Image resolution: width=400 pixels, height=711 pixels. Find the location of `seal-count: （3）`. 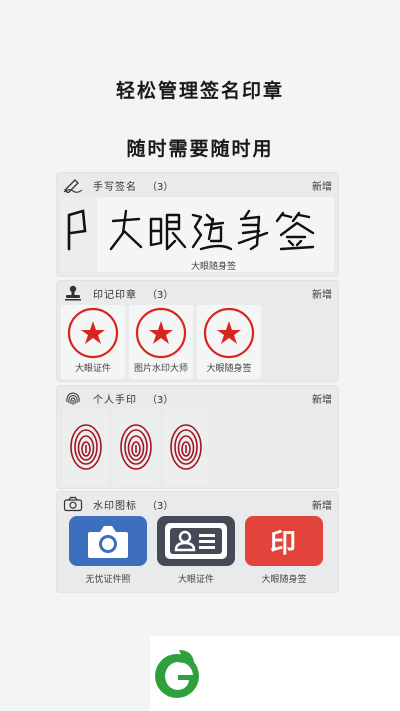

seal-count: （3） is located at coordinates (160, 295).